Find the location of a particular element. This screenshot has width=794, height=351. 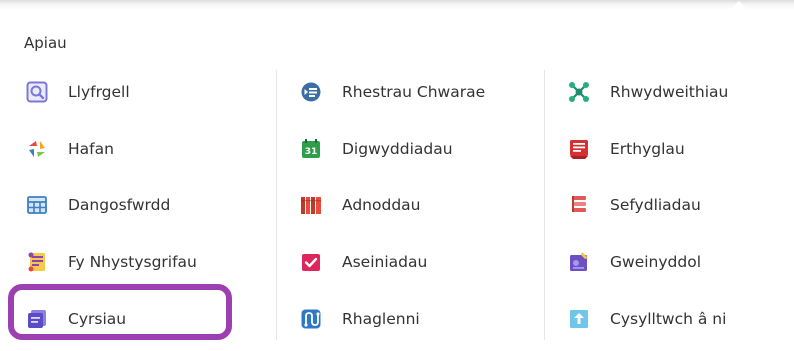

events-calendar-icon: 31 is located at coordinates (311, 149).